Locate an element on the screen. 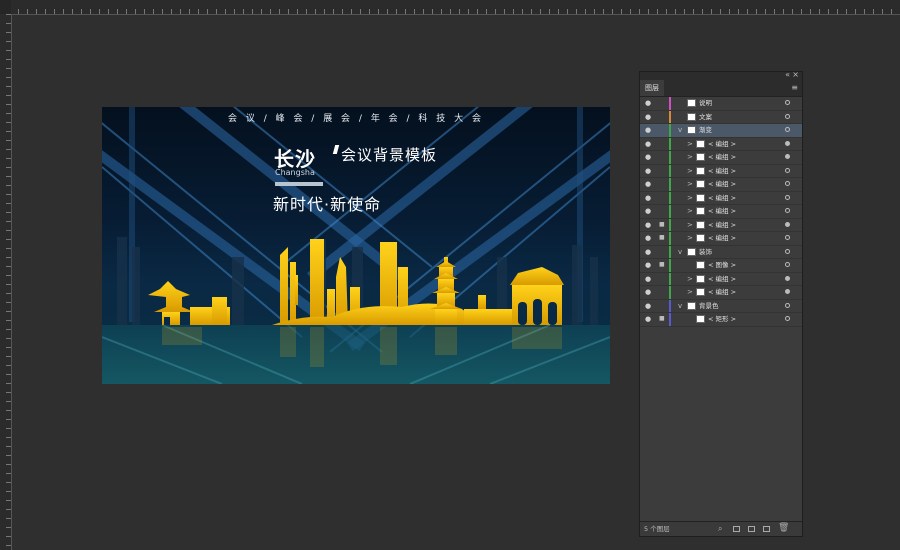 Image resolution: width=900 pixels, height=550 pixels. layer-name: 渐变 is located at coordinates (705, 130).